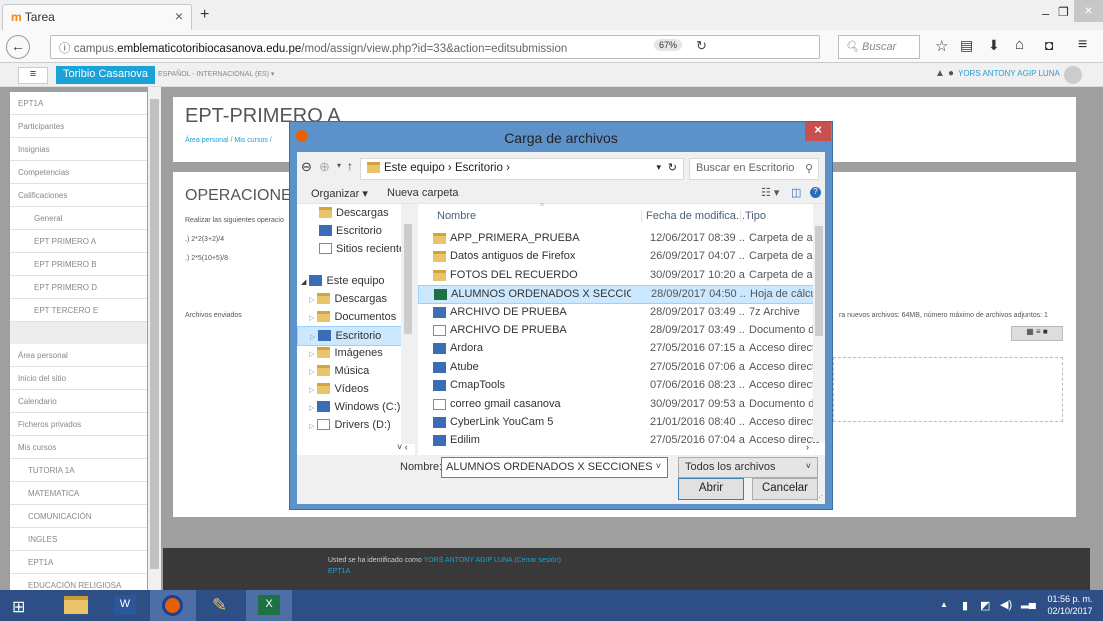 Image resolution: width=1103 pixels, height=621 pixels. What do you see at coordinates (306, 167) in the screenshot?
I see `back-nav-icon: ⊖` at bounding box center [306, 167].